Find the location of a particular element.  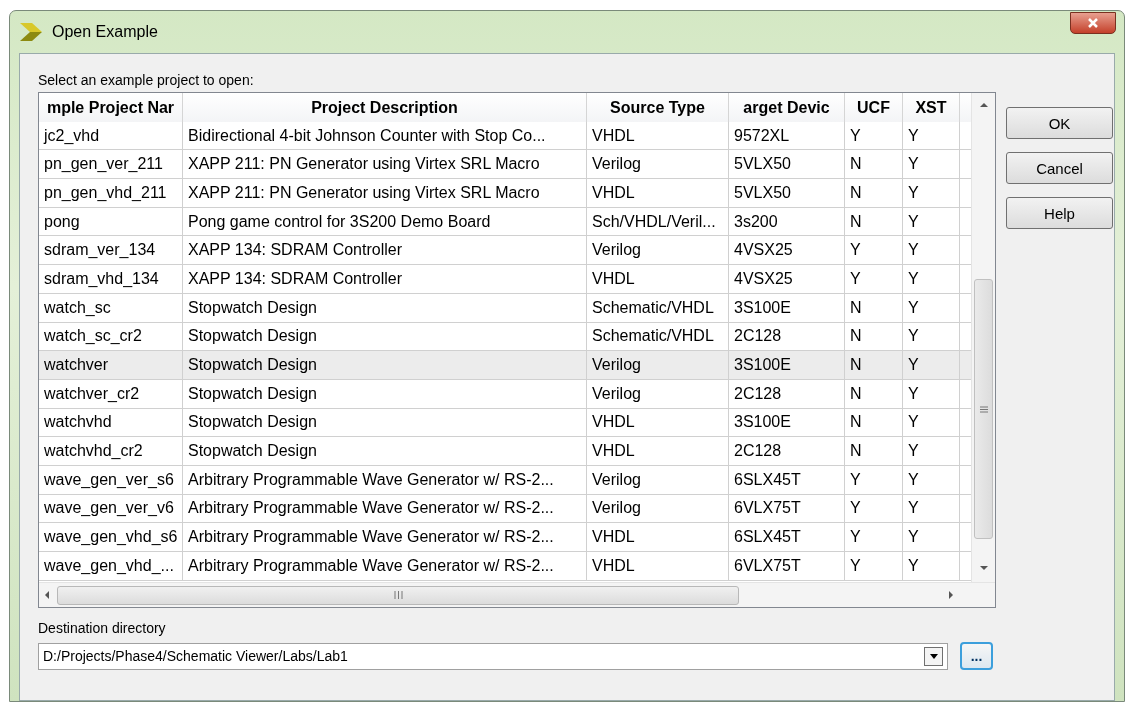

vertical-scrollbar is located at coordinates (983, 337).